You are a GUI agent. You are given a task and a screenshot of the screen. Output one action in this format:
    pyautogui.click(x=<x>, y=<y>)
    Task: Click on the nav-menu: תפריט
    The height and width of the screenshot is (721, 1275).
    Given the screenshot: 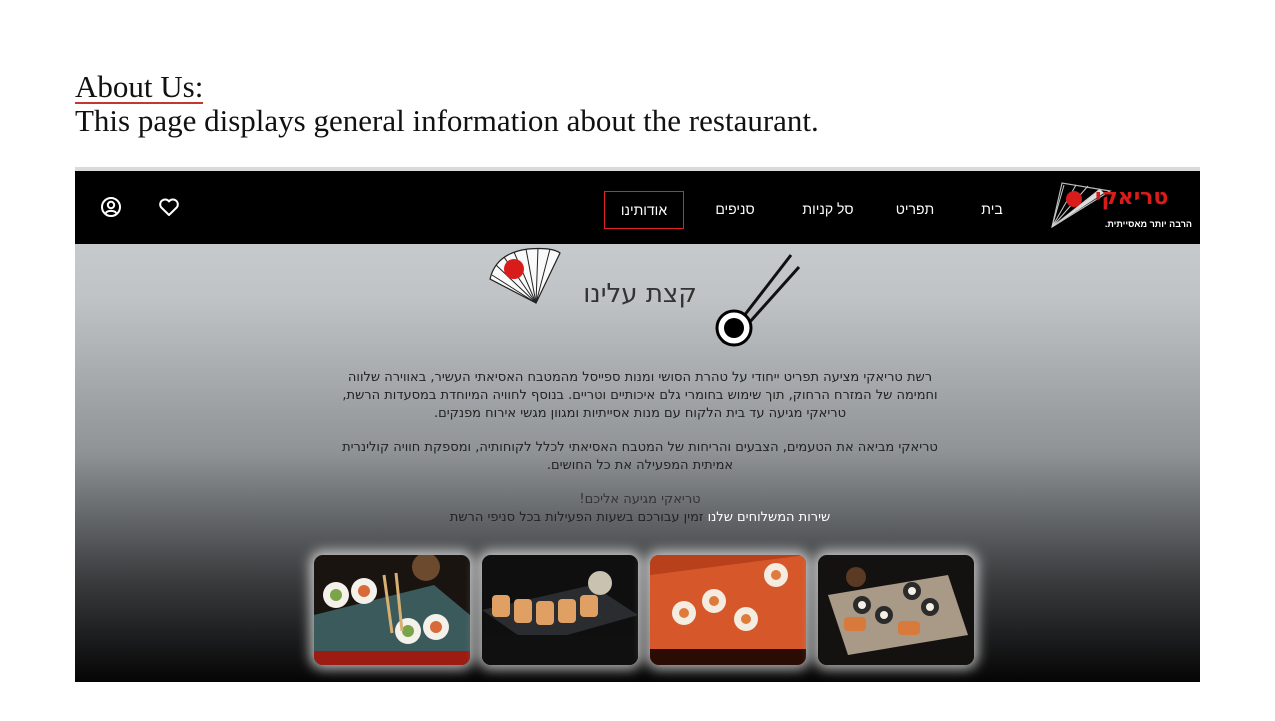 What is the action you would take?
    pyautogui.click(x=915, y=209)
    